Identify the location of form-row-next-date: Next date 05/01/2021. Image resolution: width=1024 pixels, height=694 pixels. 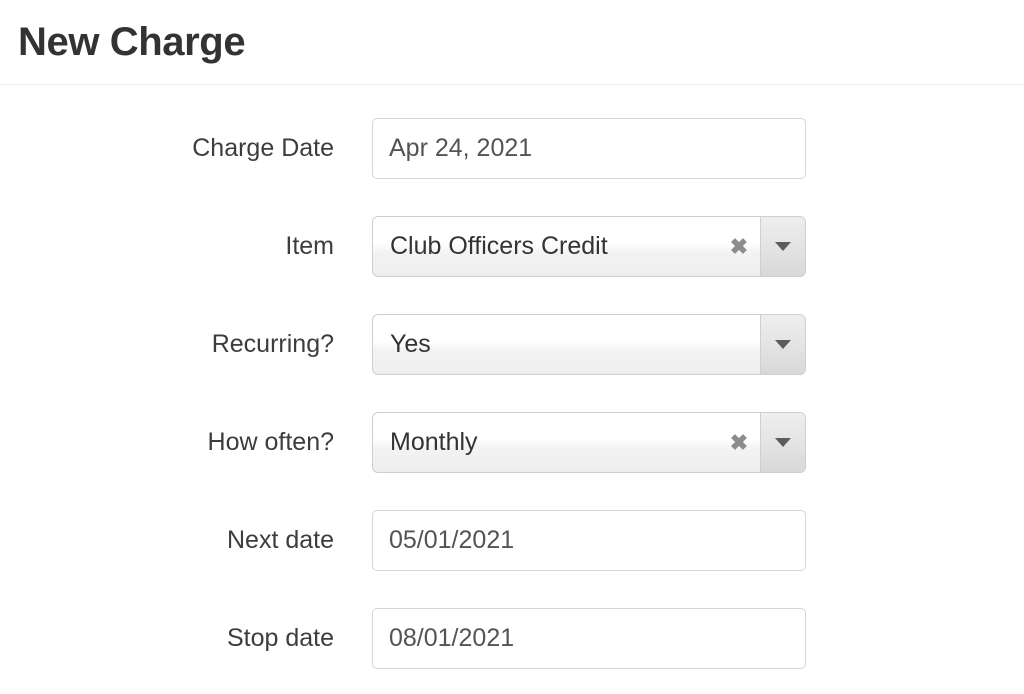
(512, 559).